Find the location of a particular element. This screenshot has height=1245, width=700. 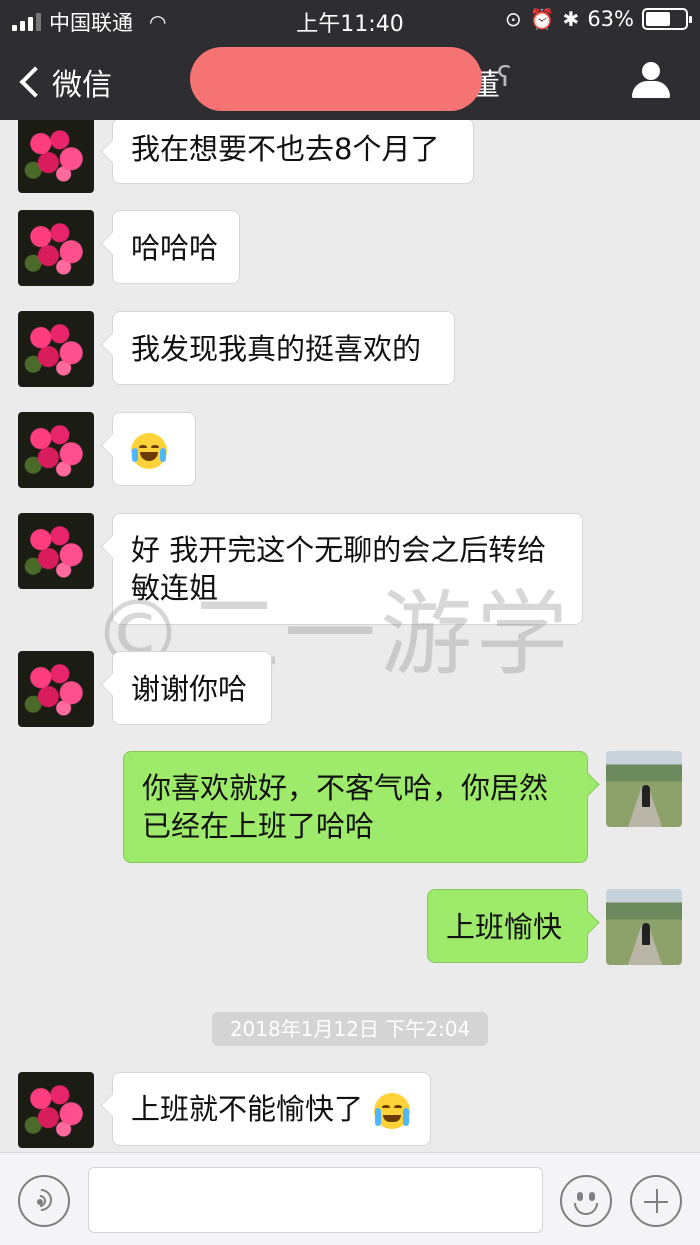

top-bar: 中国联通 ◠ 上午11:40 ⊙ ⏰ ✱ 63% 微信 董 ʕ is located at coordinates (350, 60).